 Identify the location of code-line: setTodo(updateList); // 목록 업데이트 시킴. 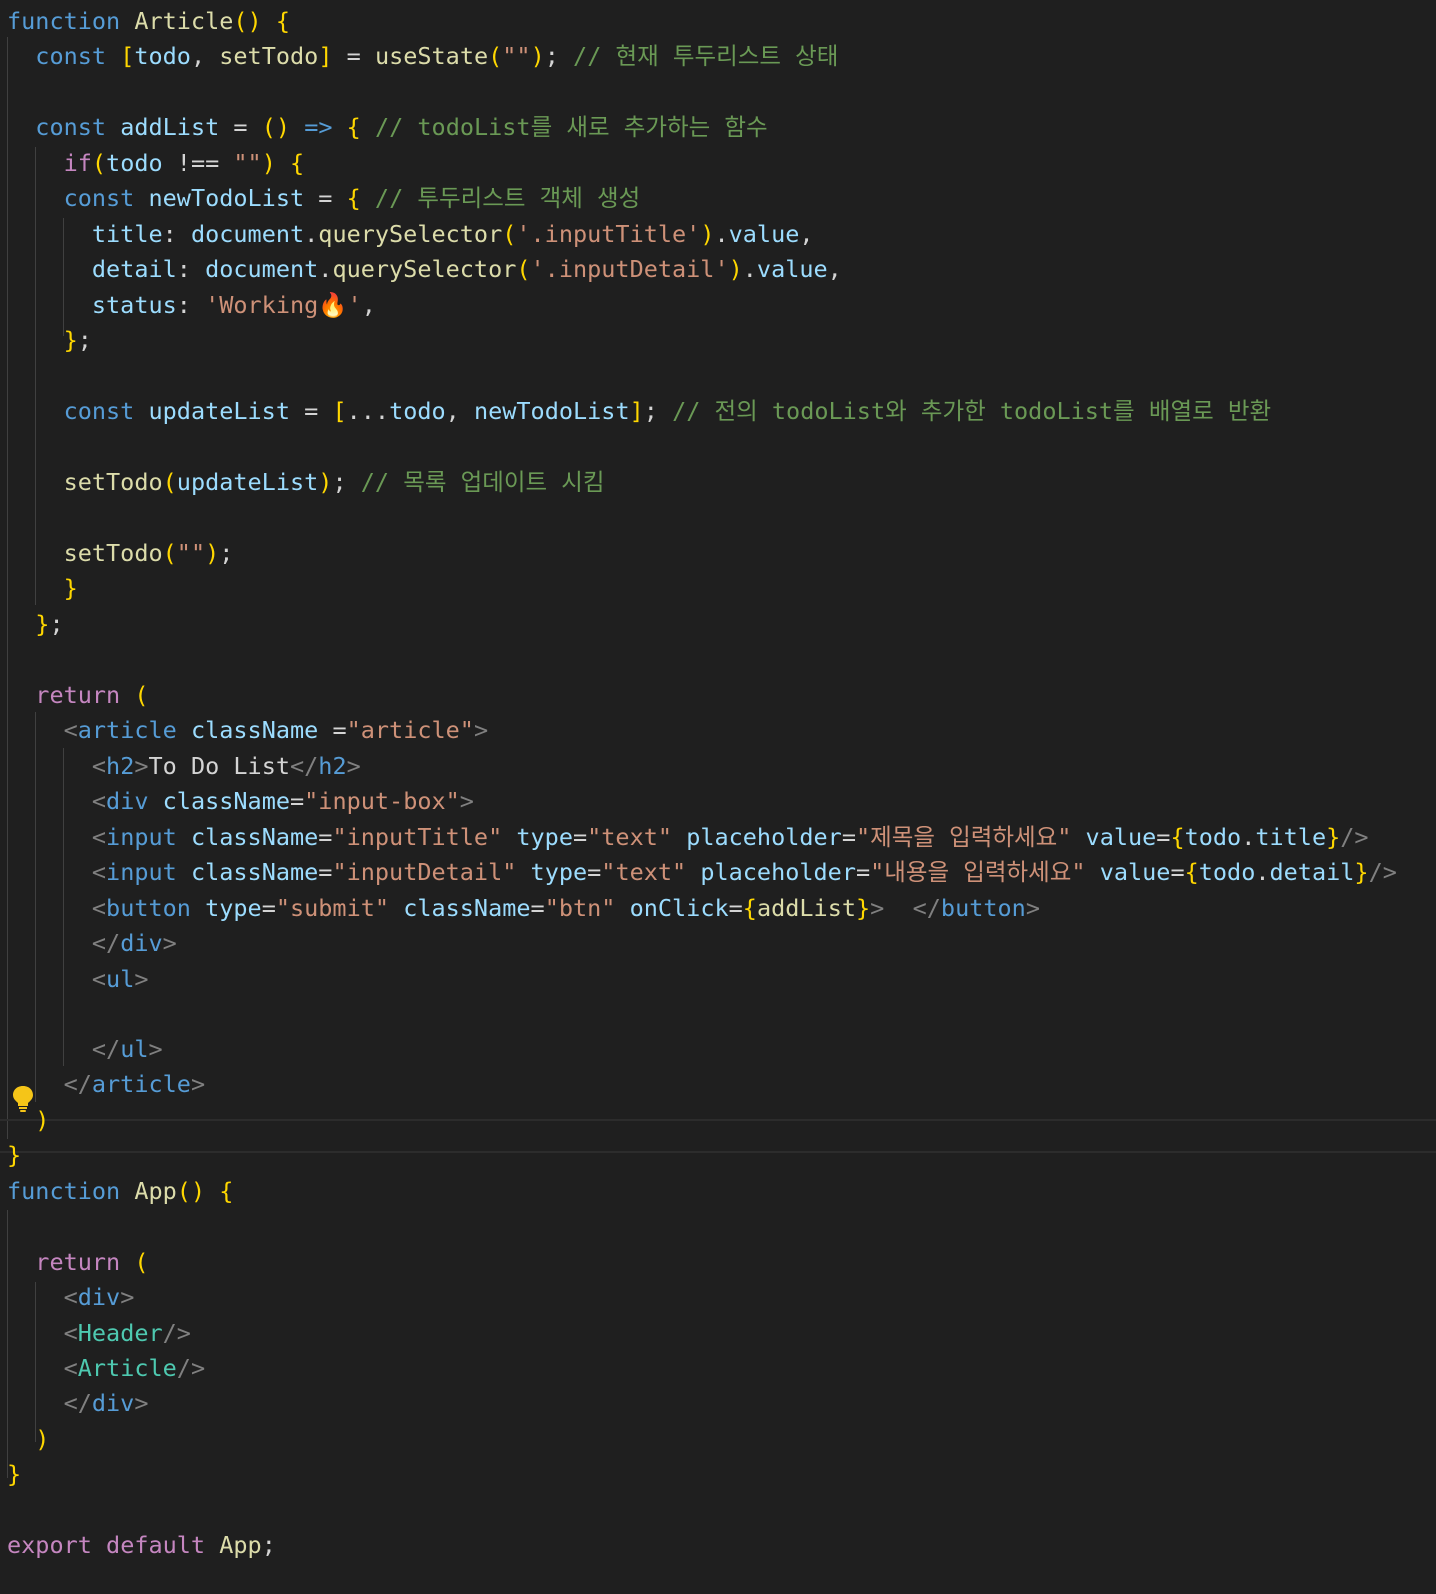
(306, 482).